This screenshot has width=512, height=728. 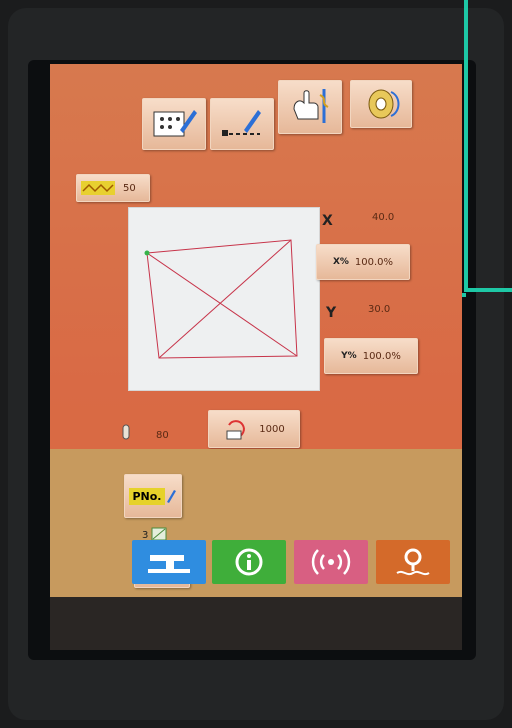 I want to click on y-scale-icon: Y%, so click(x=349, y=356).